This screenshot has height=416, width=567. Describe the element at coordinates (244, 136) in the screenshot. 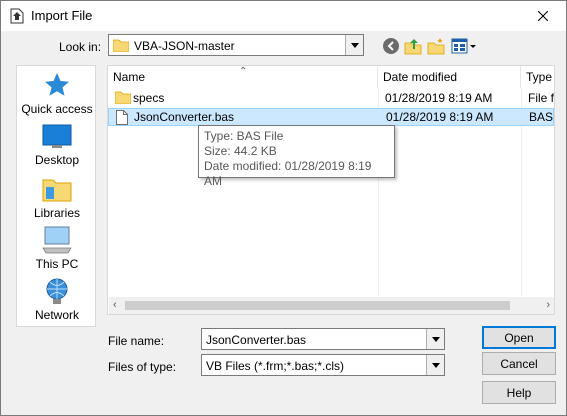

I see `tooltip-type: Type: BAS File` at that location.